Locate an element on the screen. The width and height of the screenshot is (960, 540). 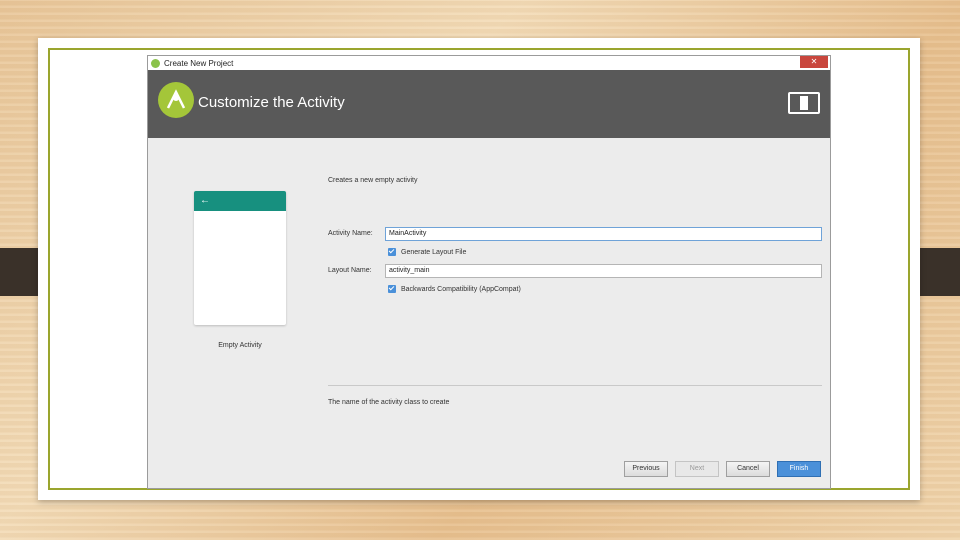
backwards-compat-row: Backwards Compatibility (AppCompat) is located at coordinates (454, 289).